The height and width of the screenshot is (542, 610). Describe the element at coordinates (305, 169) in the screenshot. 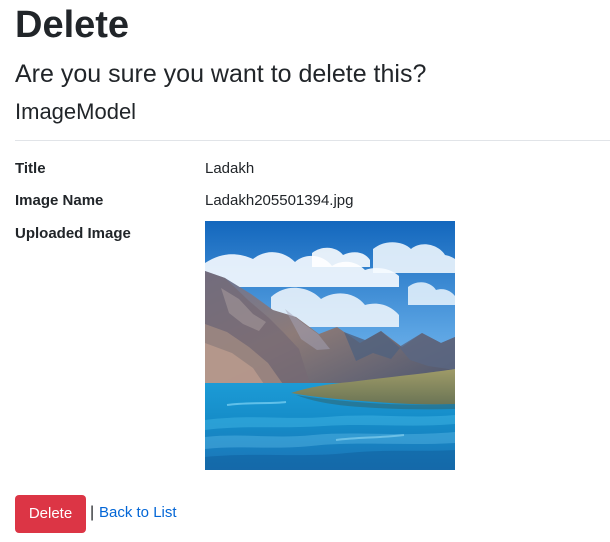

I see `detail-row-title: Title Ladakh` at that location.